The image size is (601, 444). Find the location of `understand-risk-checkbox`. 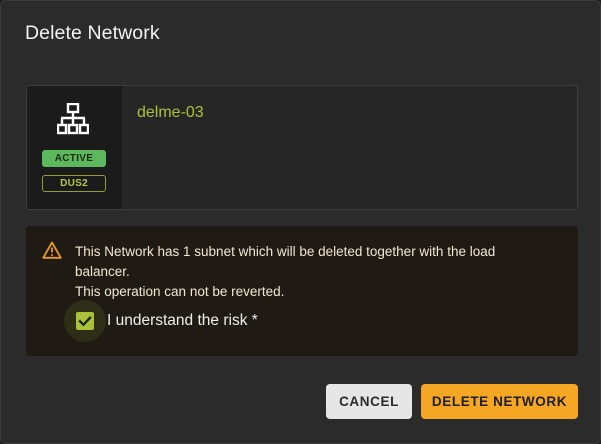

understand-risk-checkbox is located at coordinates (85, 321).